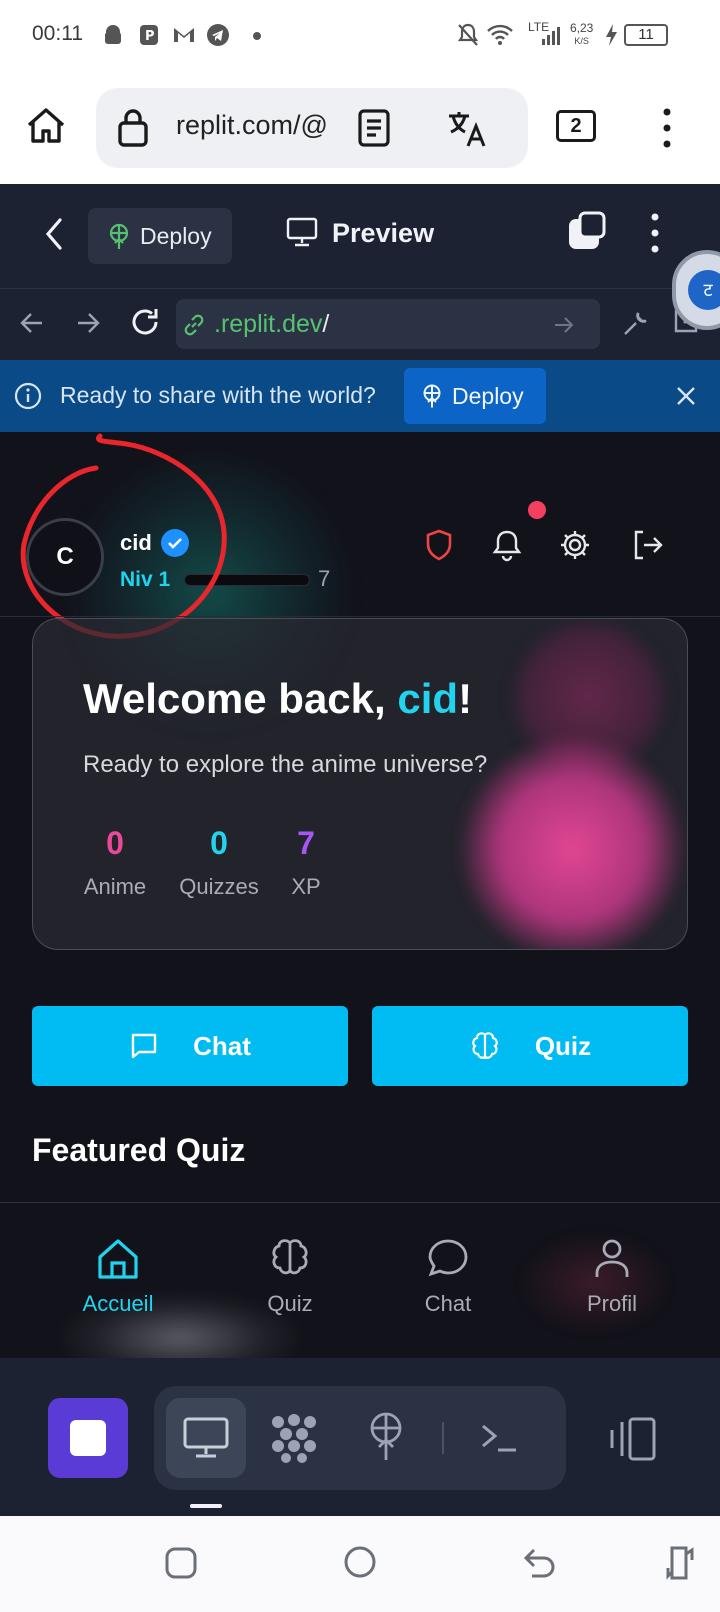  I want to click on nav-label: Profil, so click(612, 1303).